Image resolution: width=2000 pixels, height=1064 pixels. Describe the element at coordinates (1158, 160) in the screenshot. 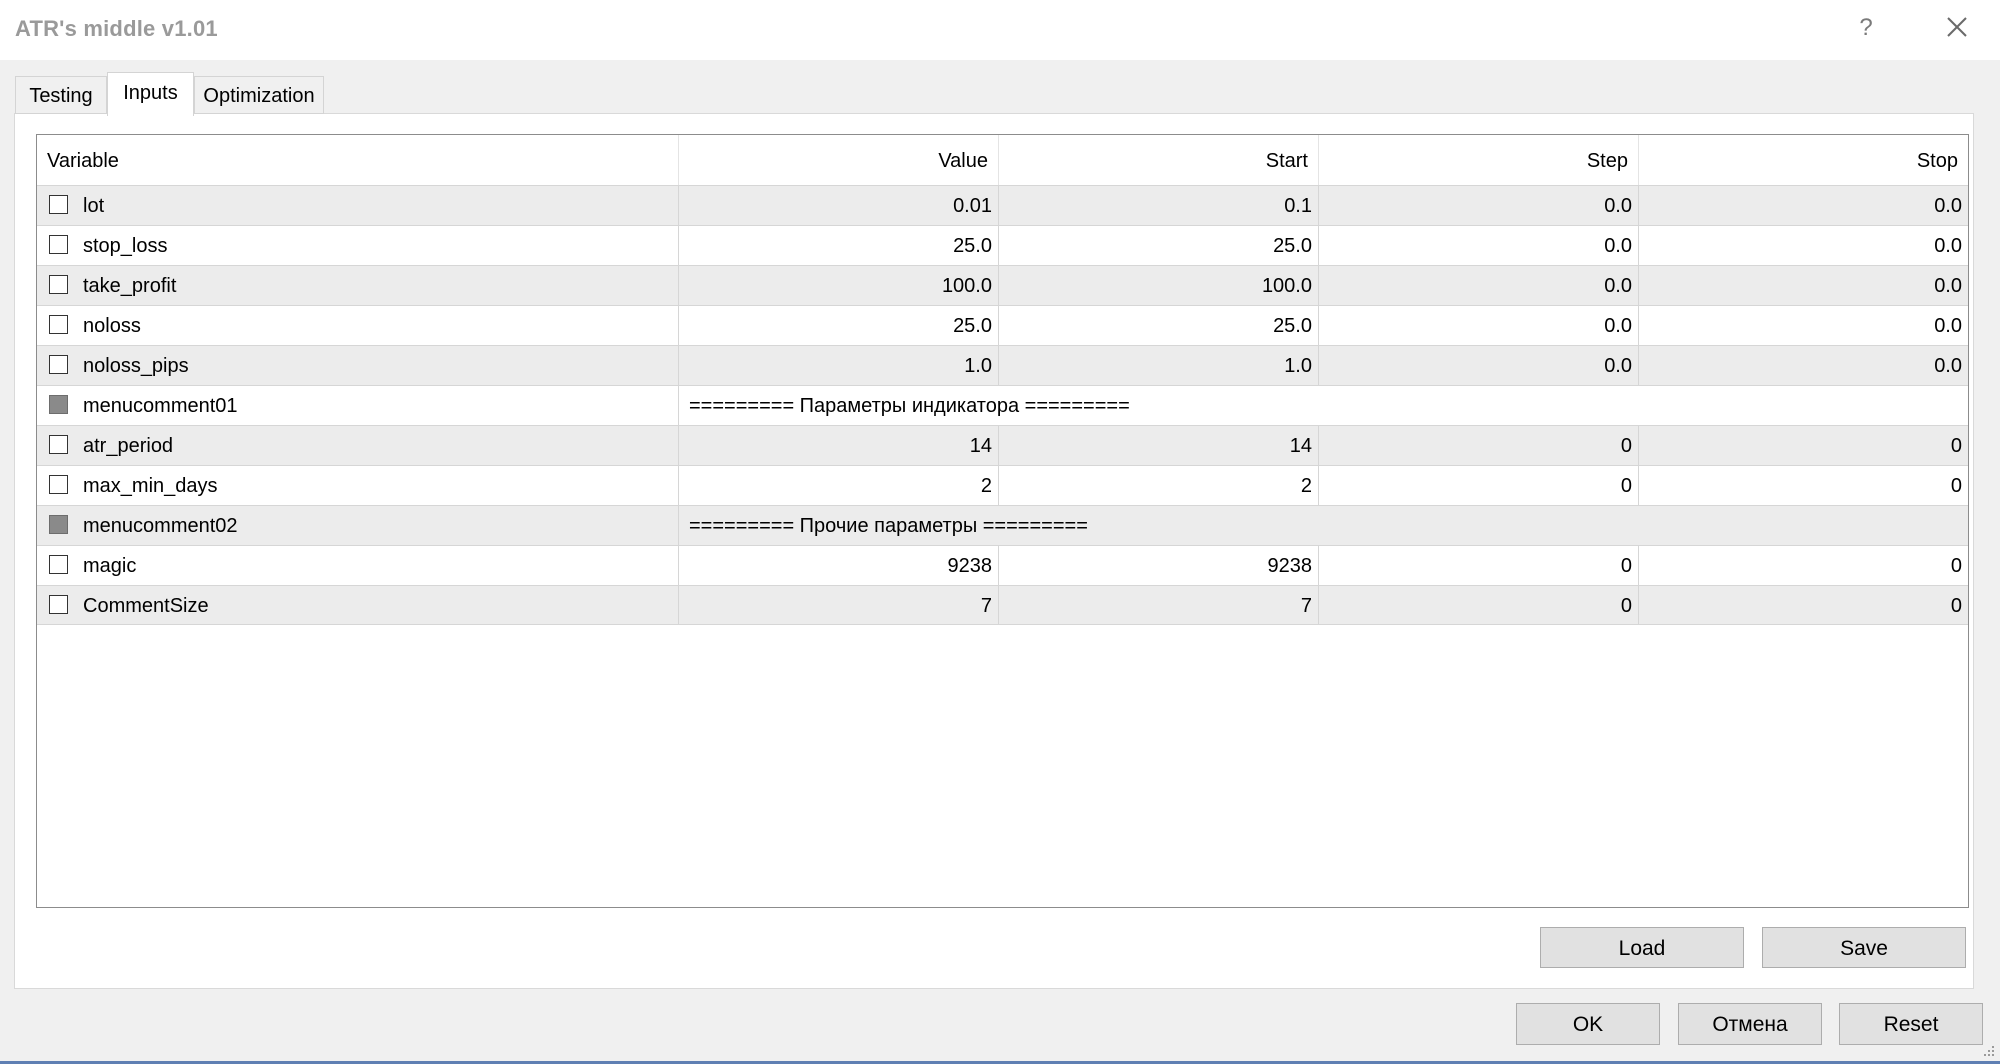

I see `column-header-start: Start` at that location.